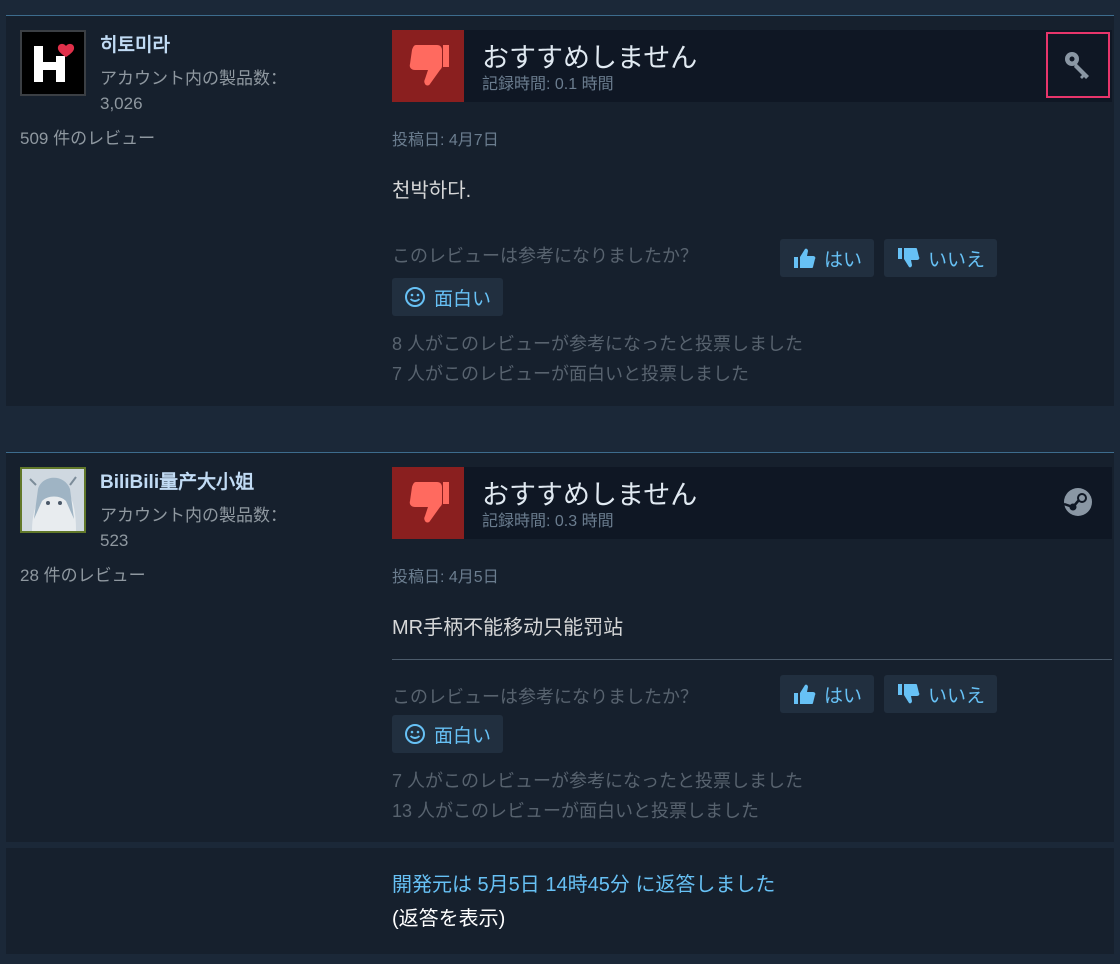  What do you see at coordinates (583, 882) in the screenshot?
I see `developer-response-link: 開発元は 5月5日 14時45分 に返答しました` at bounding box center [583, 882].